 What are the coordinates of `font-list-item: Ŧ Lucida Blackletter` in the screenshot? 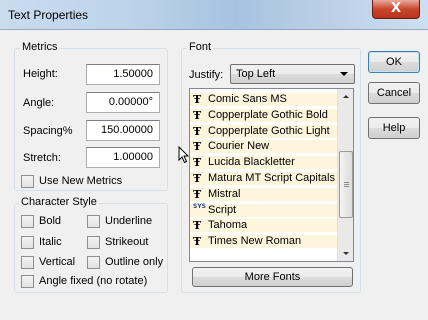 It's located at (264, 163).